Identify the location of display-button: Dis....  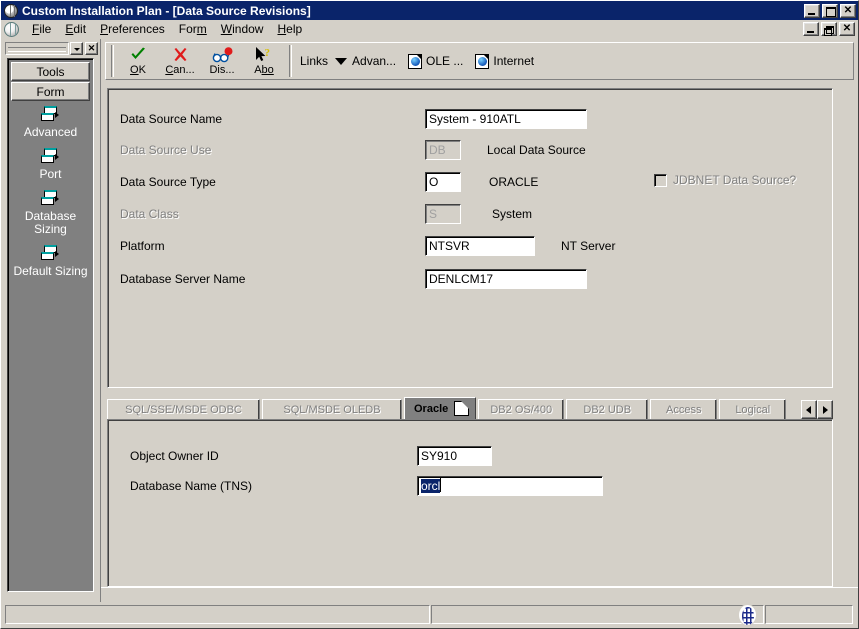
(222, 61).